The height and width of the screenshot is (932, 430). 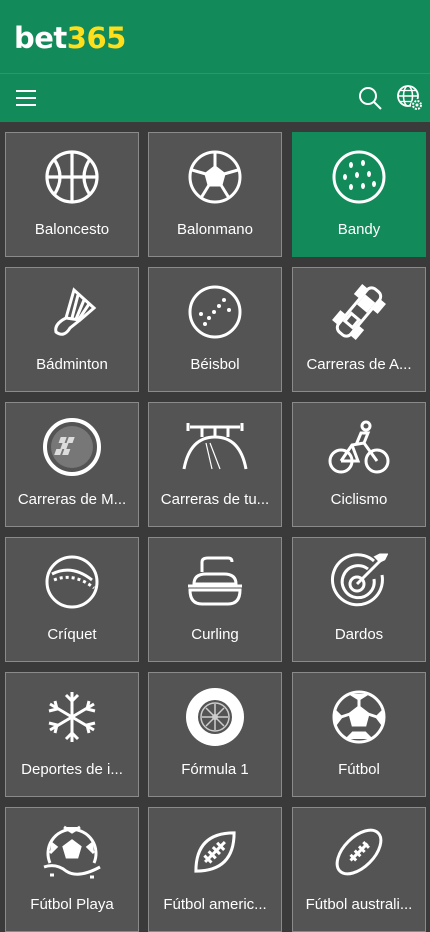 I want to click on race-car-icon, so click(x=359, y=312).